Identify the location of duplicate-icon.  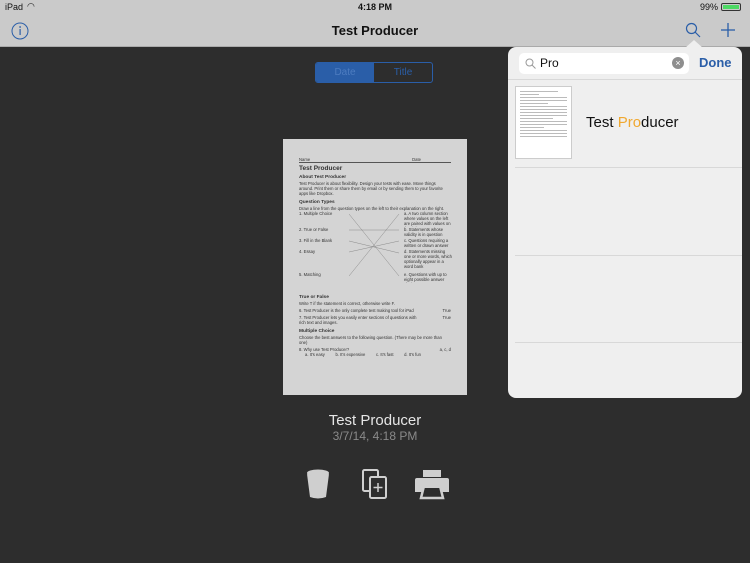
(375, 484).